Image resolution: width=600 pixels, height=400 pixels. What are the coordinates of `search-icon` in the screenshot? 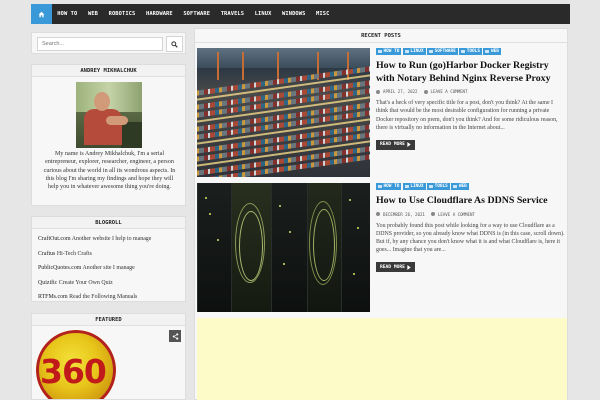 It's located at (174, 44).